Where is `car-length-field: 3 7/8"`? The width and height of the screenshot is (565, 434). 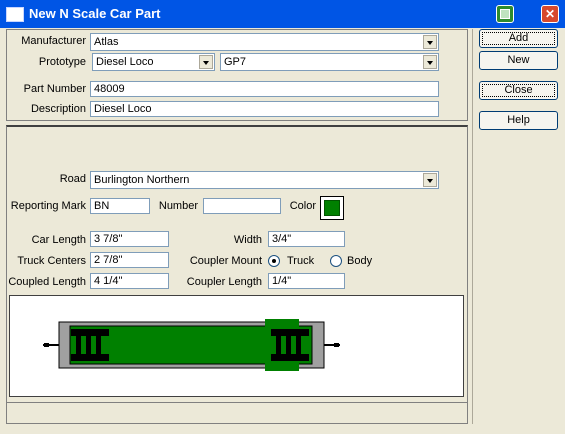 car-length-field: 3 7/8" is located at coordinates (129, 239).